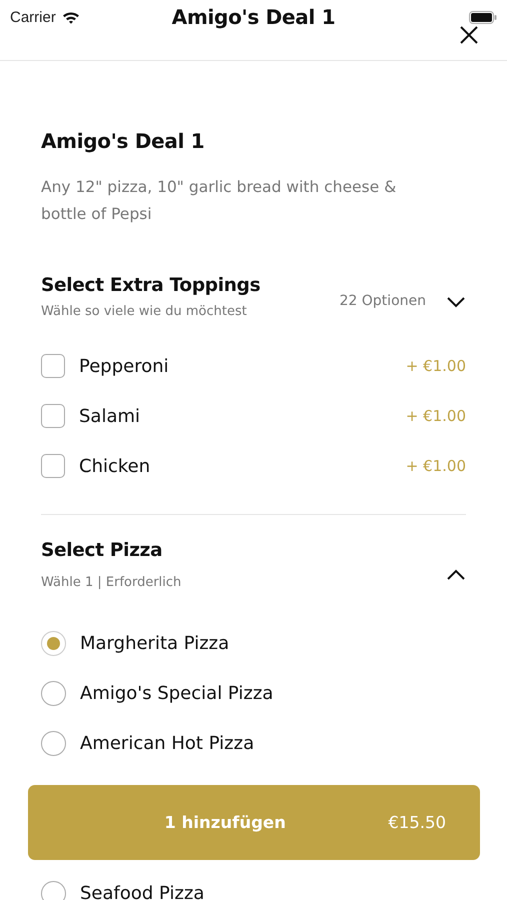 This screenshot has height=900, width=507. What do you see at coordinates (143, 891) in the screenshot?
I see `option-label: Seafood Pizza` at bounding box center [143, 891].